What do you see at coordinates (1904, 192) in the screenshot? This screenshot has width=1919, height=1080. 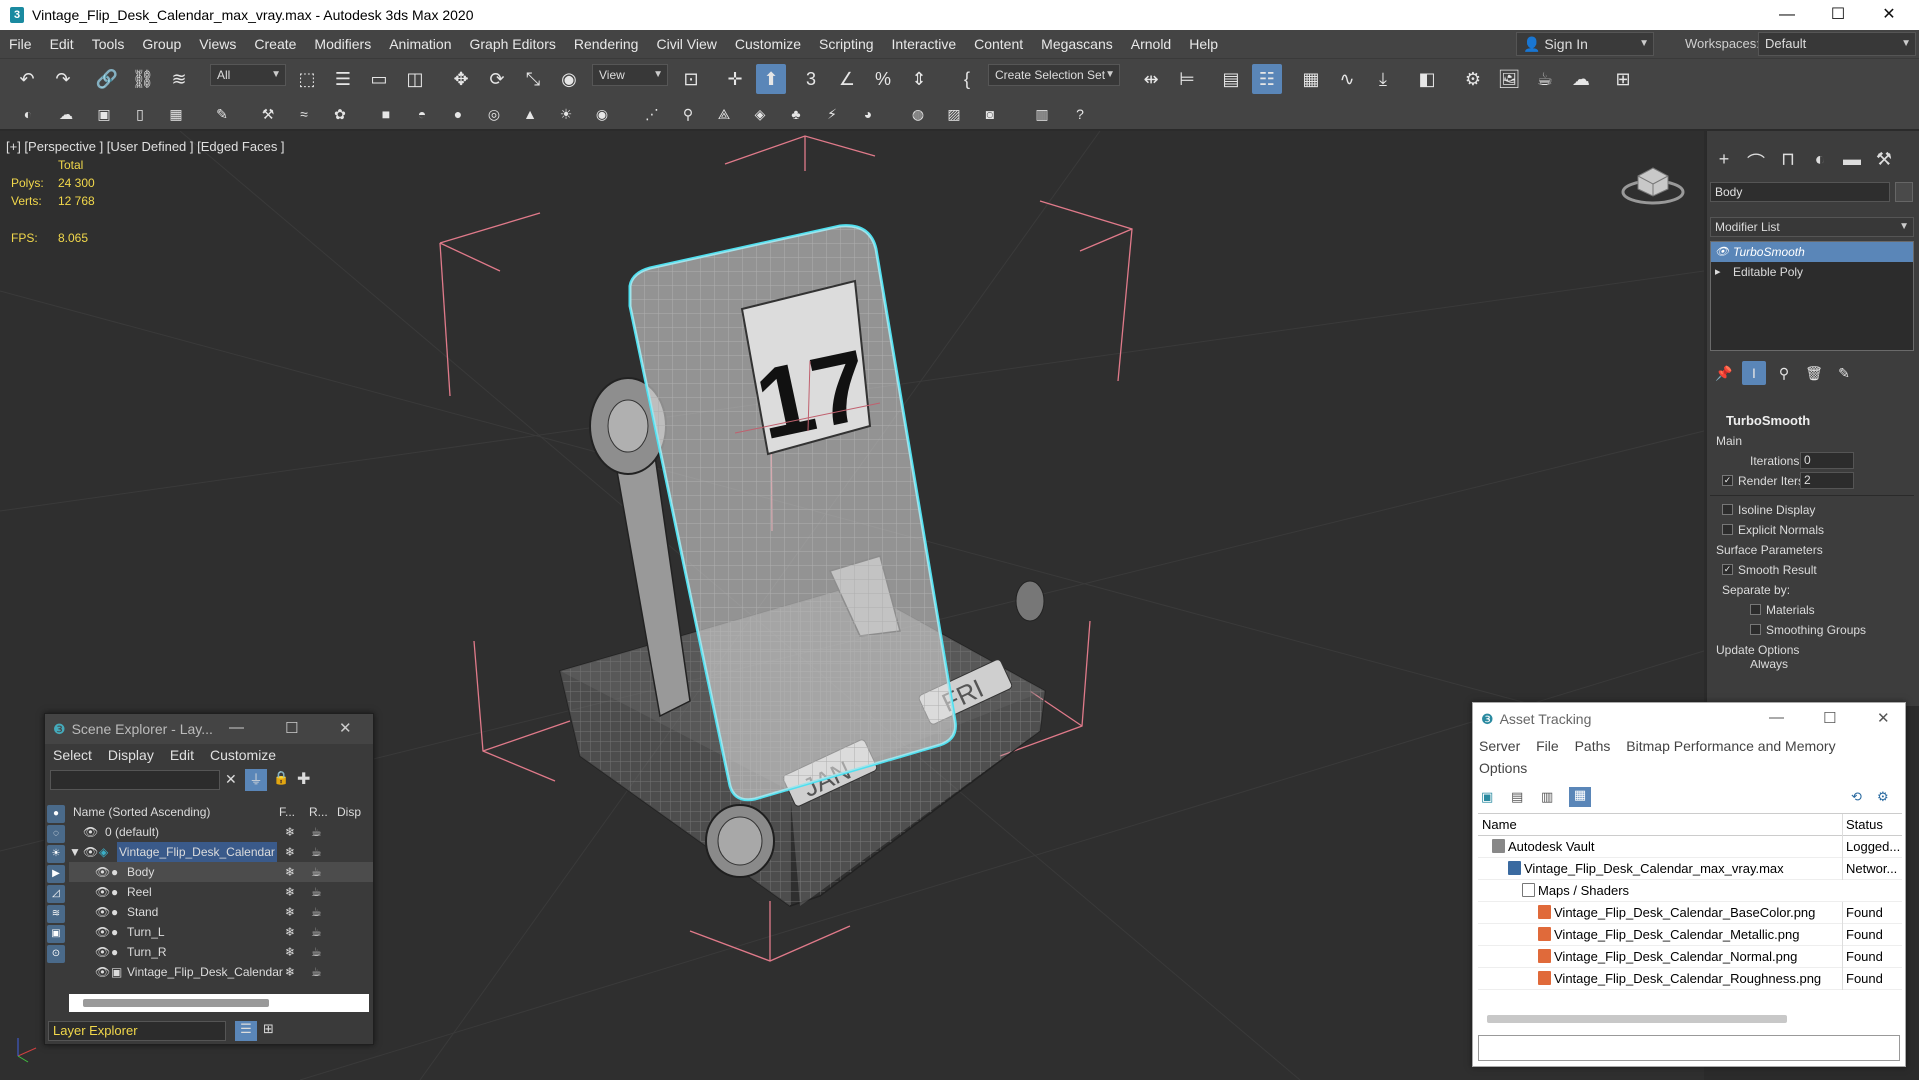 I see `object-color-swatch` at bounding box center [1904, 192].